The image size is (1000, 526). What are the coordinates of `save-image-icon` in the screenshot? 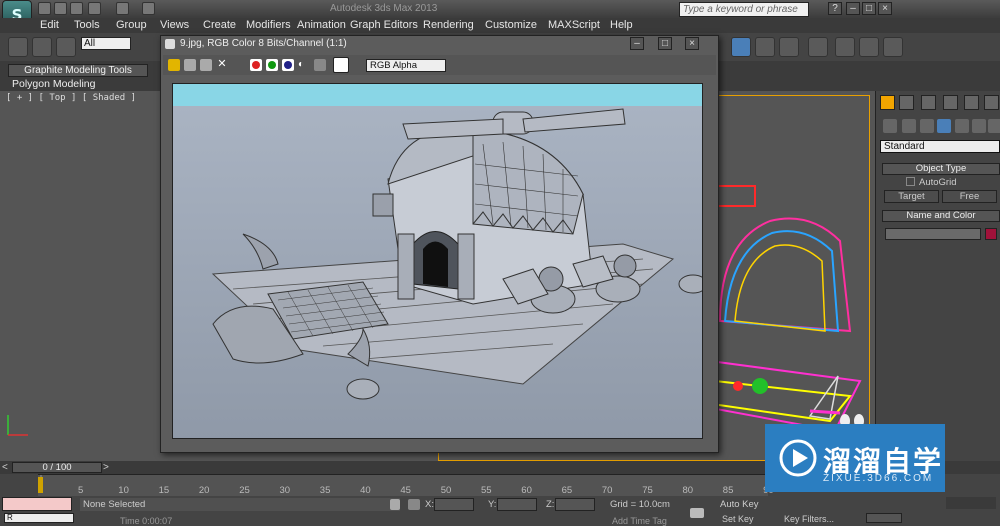 It's located at (174, 65).